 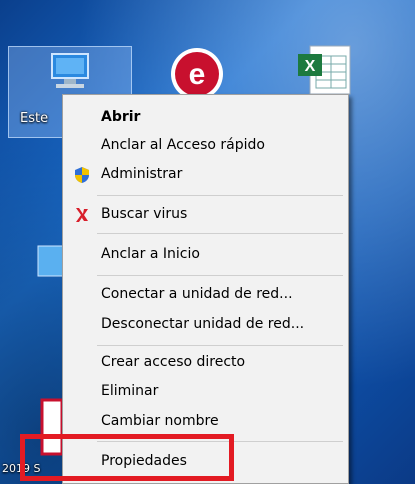 I want to click on menu-item-pin-start: Anclar a Inicio, so click(x=205, y=254).